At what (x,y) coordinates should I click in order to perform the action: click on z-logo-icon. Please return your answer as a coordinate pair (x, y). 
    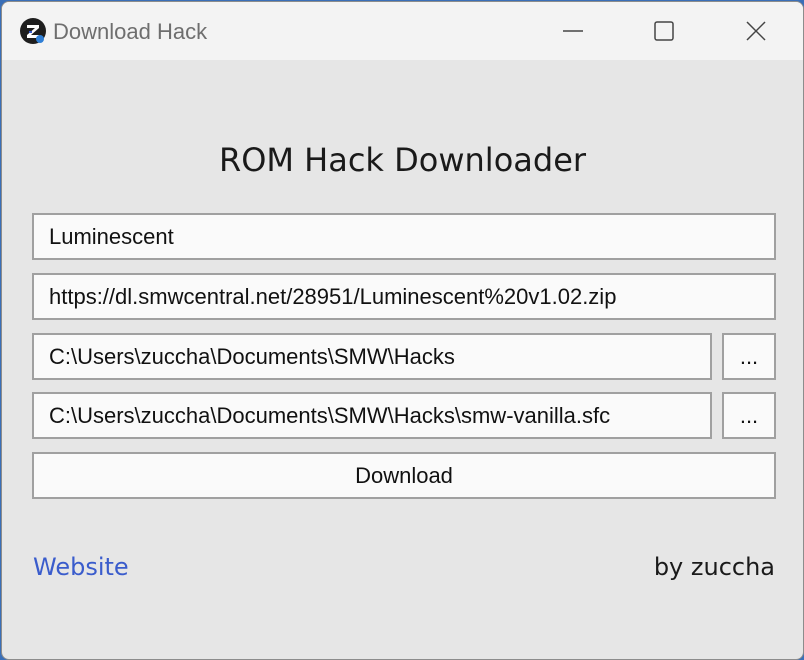
    Looking at the image, I should click on (33, 31).